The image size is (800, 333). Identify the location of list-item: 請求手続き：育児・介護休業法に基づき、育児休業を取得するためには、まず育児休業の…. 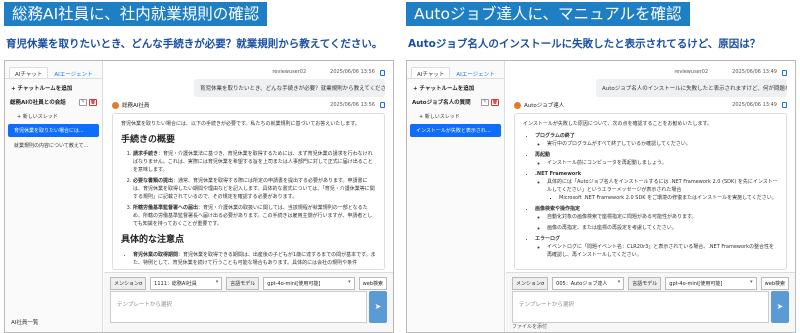
(254, 162).